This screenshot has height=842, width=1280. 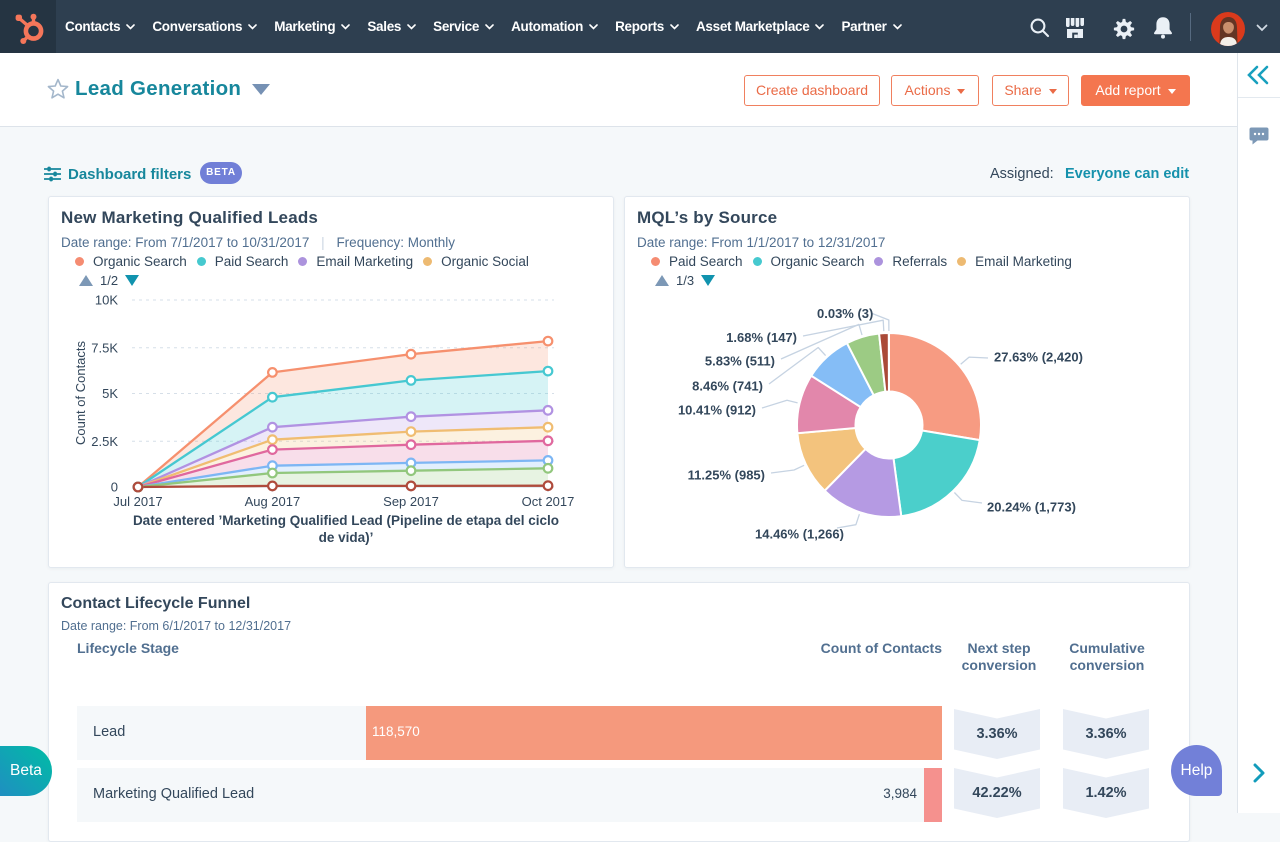 What do you see at coordinates (845, 313) in the screenshot?
I see `svg-text: 0.03% (3)` at bounding box center [845, 313].